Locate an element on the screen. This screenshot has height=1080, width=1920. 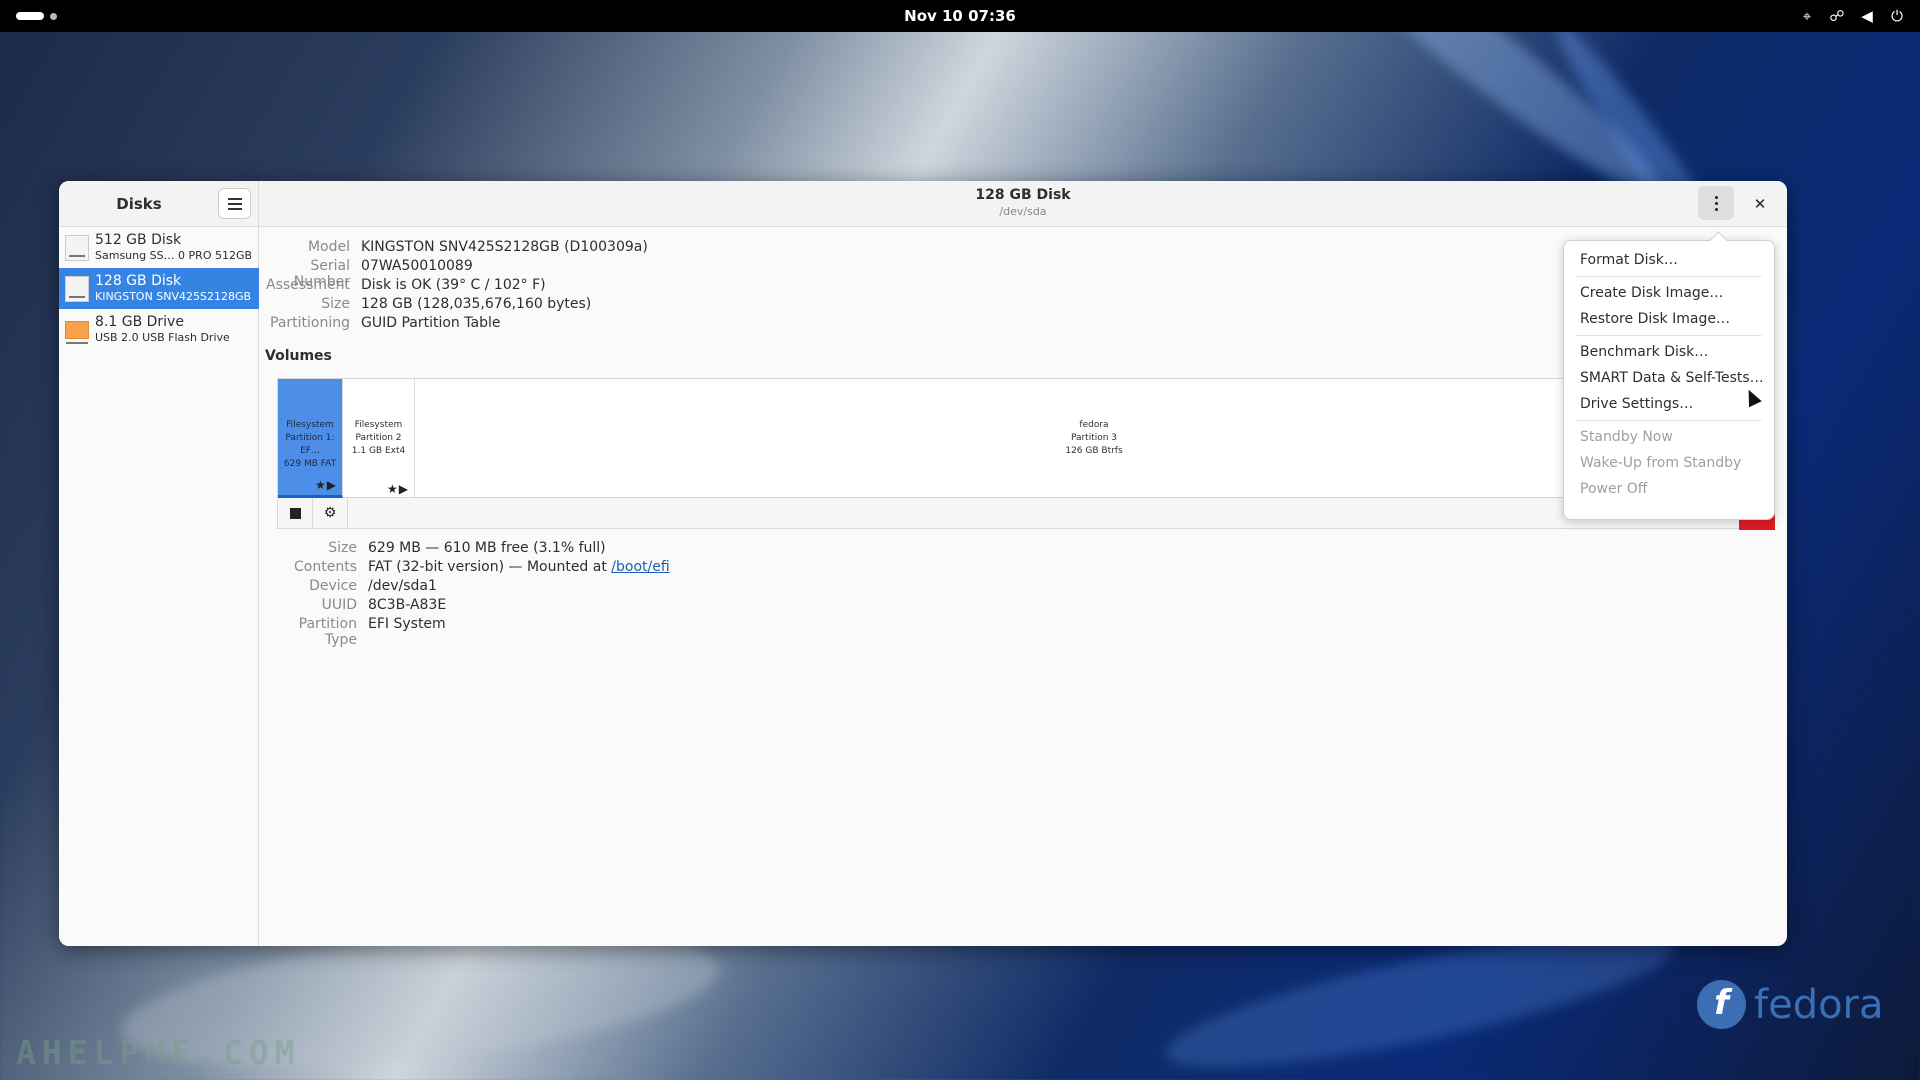
unmount-button is located at coordinates (295, 513).